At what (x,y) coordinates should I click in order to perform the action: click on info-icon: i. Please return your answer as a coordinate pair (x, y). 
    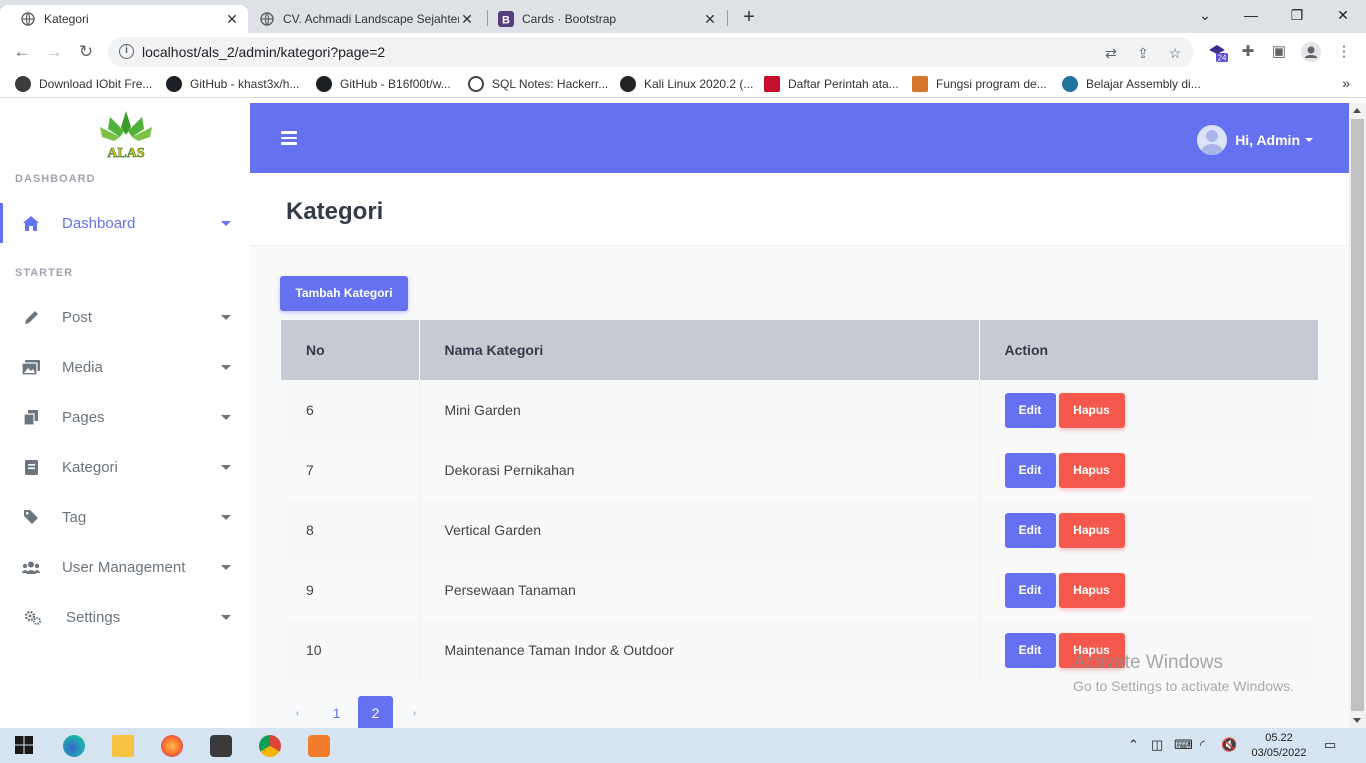
    Looking at the image, I should click on (126, 51).